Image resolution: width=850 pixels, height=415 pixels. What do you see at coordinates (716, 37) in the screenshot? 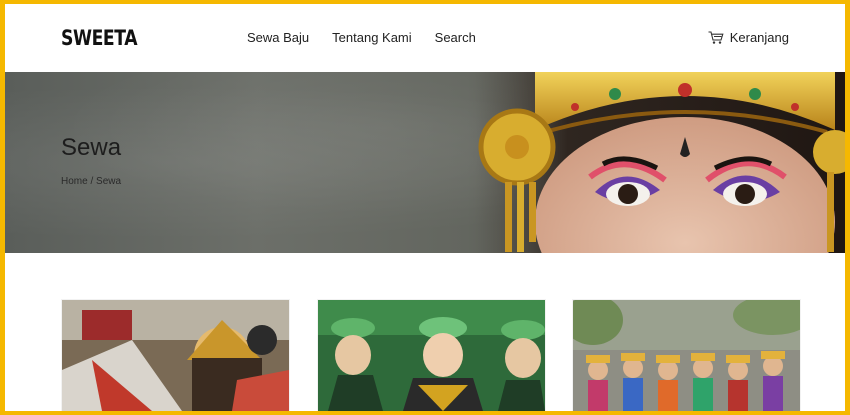
I see `shopping-cart-icon` at bounding box center [716, 37].